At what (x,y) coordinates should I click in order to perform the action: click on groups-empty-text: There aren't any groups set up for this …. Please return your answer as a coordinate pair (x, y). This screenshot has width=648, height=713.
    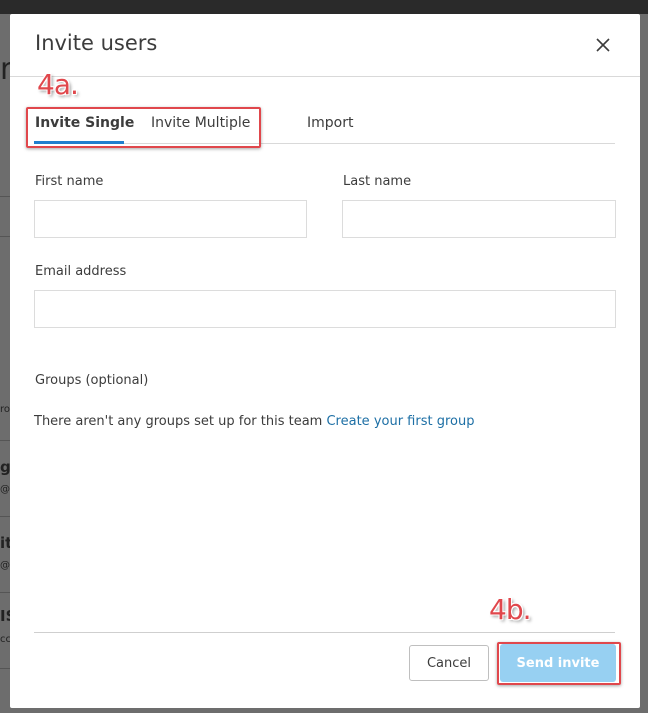
    Looking at the image, I should click on (178, 421).